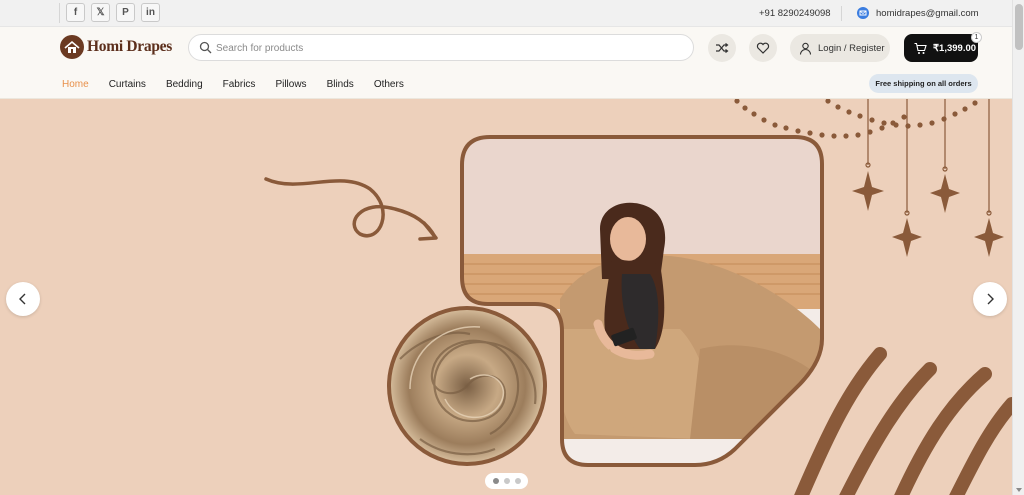 Image resolution: width=1024 pixels, height=495 pixels. Describe the element at coordinates (795, 13) in the screenshot. I see `contact-phone: +91 8290249098` at that location.